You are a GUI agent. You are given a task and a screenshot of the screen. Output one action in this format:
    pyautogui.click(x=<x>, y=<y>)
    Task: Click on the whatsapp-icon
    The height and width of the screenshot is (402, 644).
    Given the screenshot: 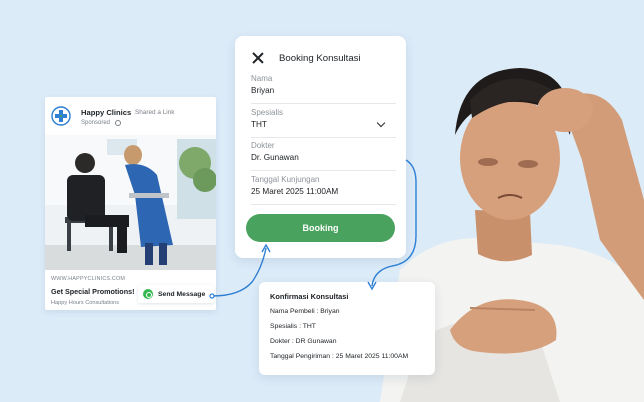 What is the action you would take?
    pyautogui.click(x=148, y=294)
    